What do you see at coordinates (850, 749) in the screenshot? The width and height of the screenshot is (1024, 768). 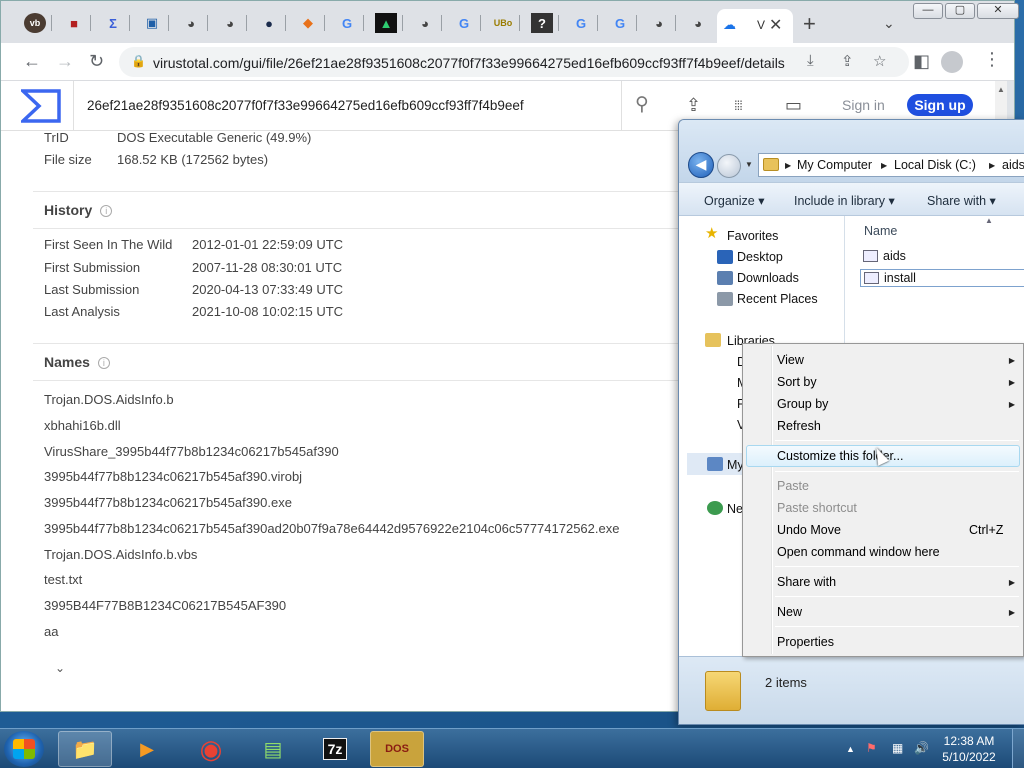 I see `tray-expand-icon: ▲` at bounding box center [850, 749].